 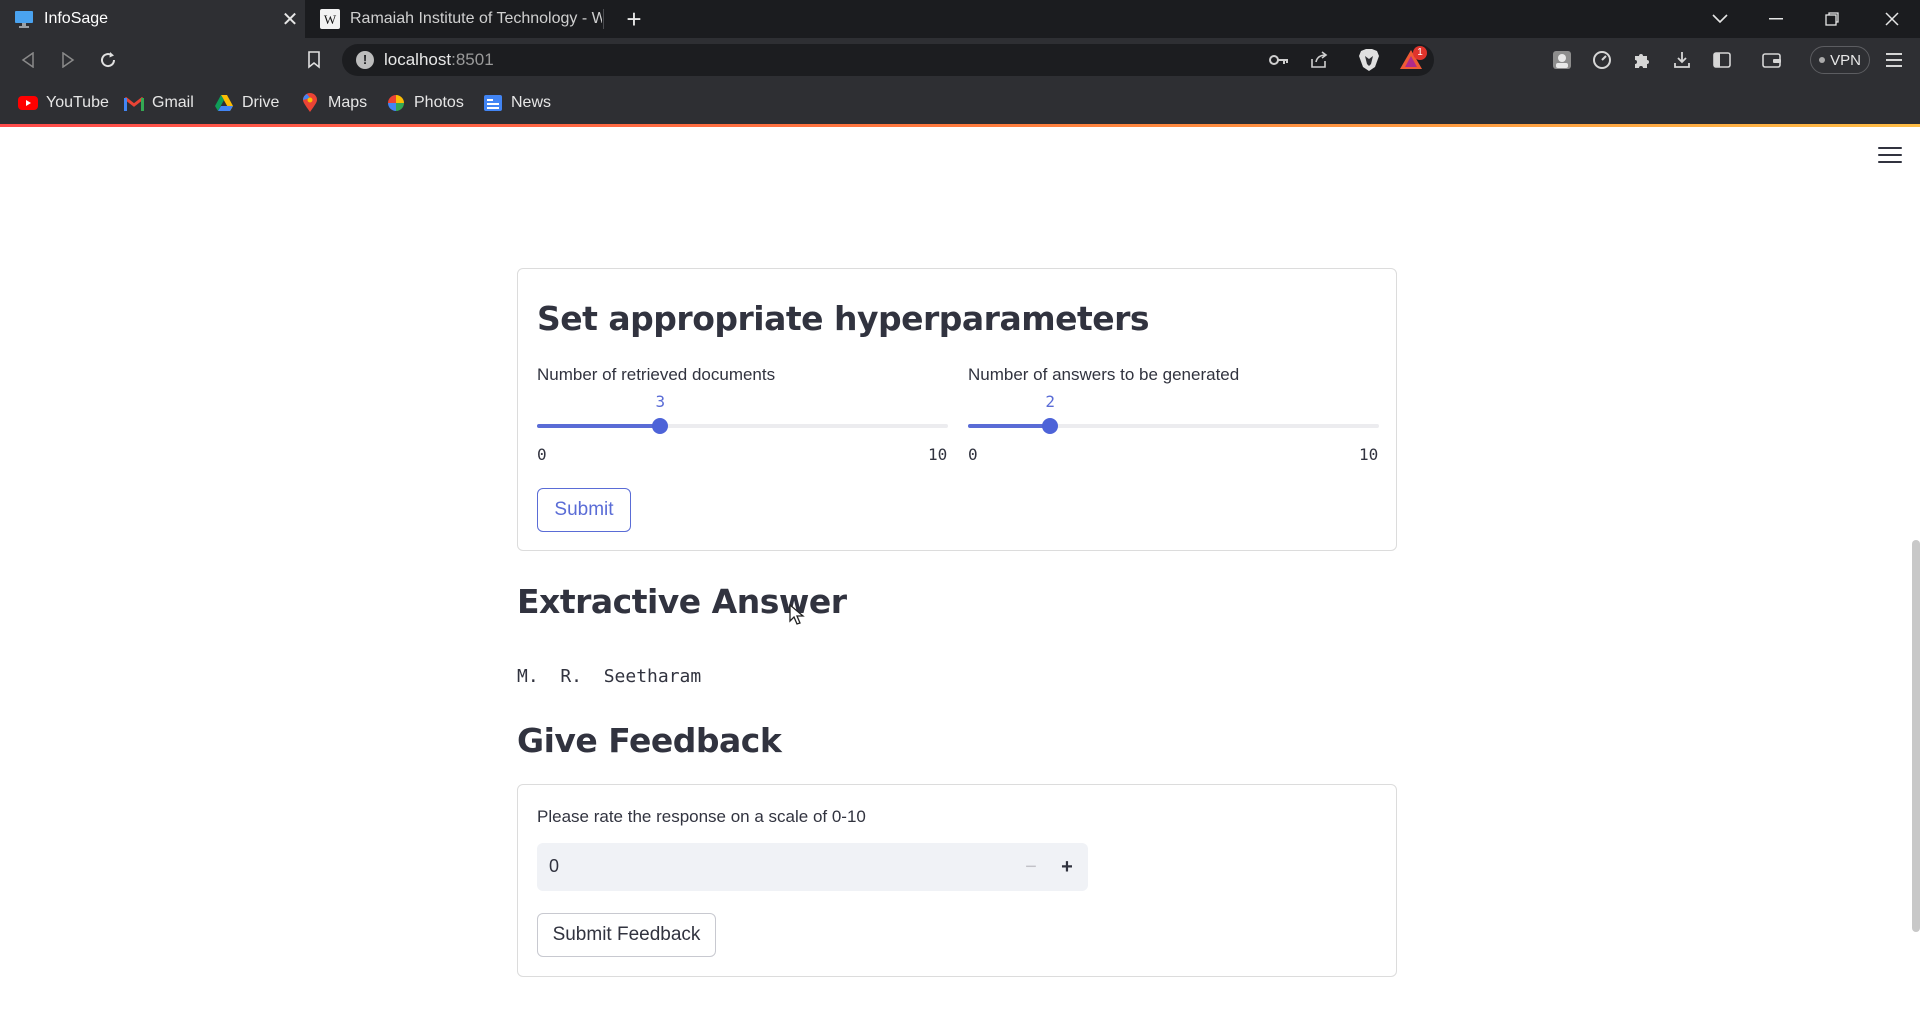 I want to click on bookmark-drive: Drive, so click(x=246, y=103).